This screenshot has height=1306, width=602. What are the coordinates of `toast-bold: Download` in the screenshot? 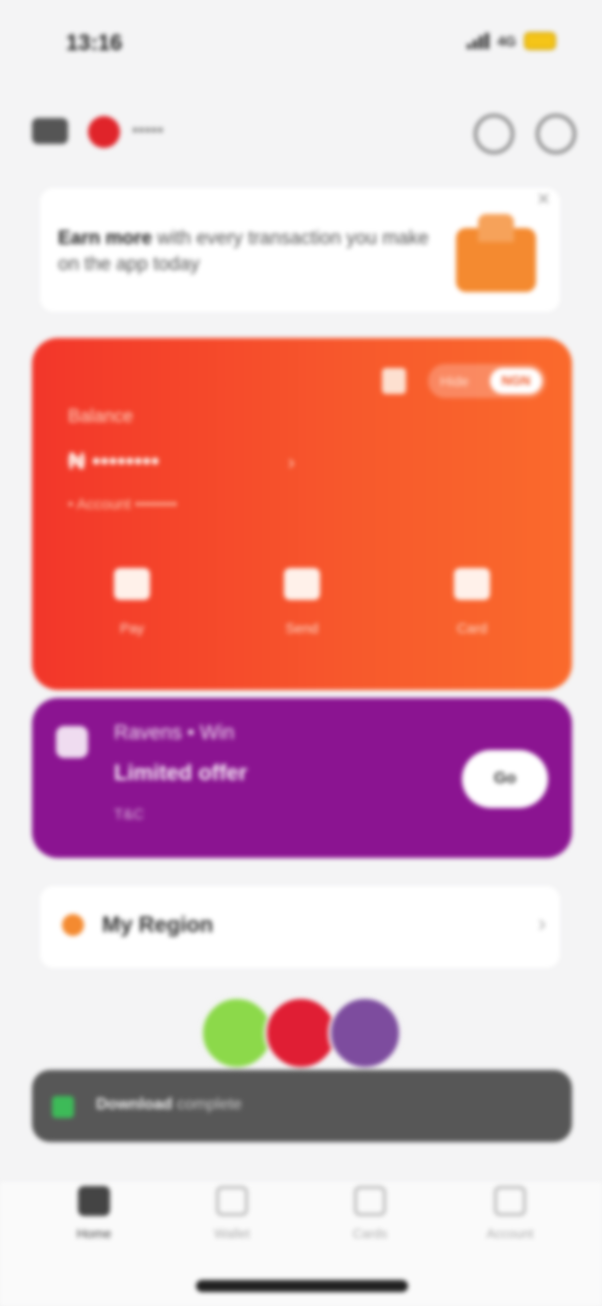 It's located at (134, 1104).